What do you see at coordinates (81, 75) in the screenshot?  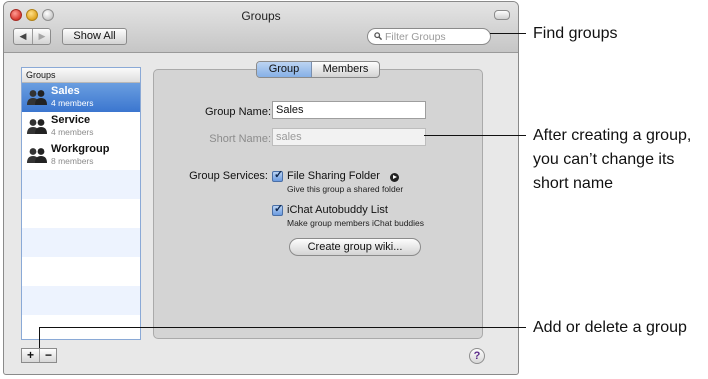 I see `groups-list-header: Groups` at bounding box center [81, 75].